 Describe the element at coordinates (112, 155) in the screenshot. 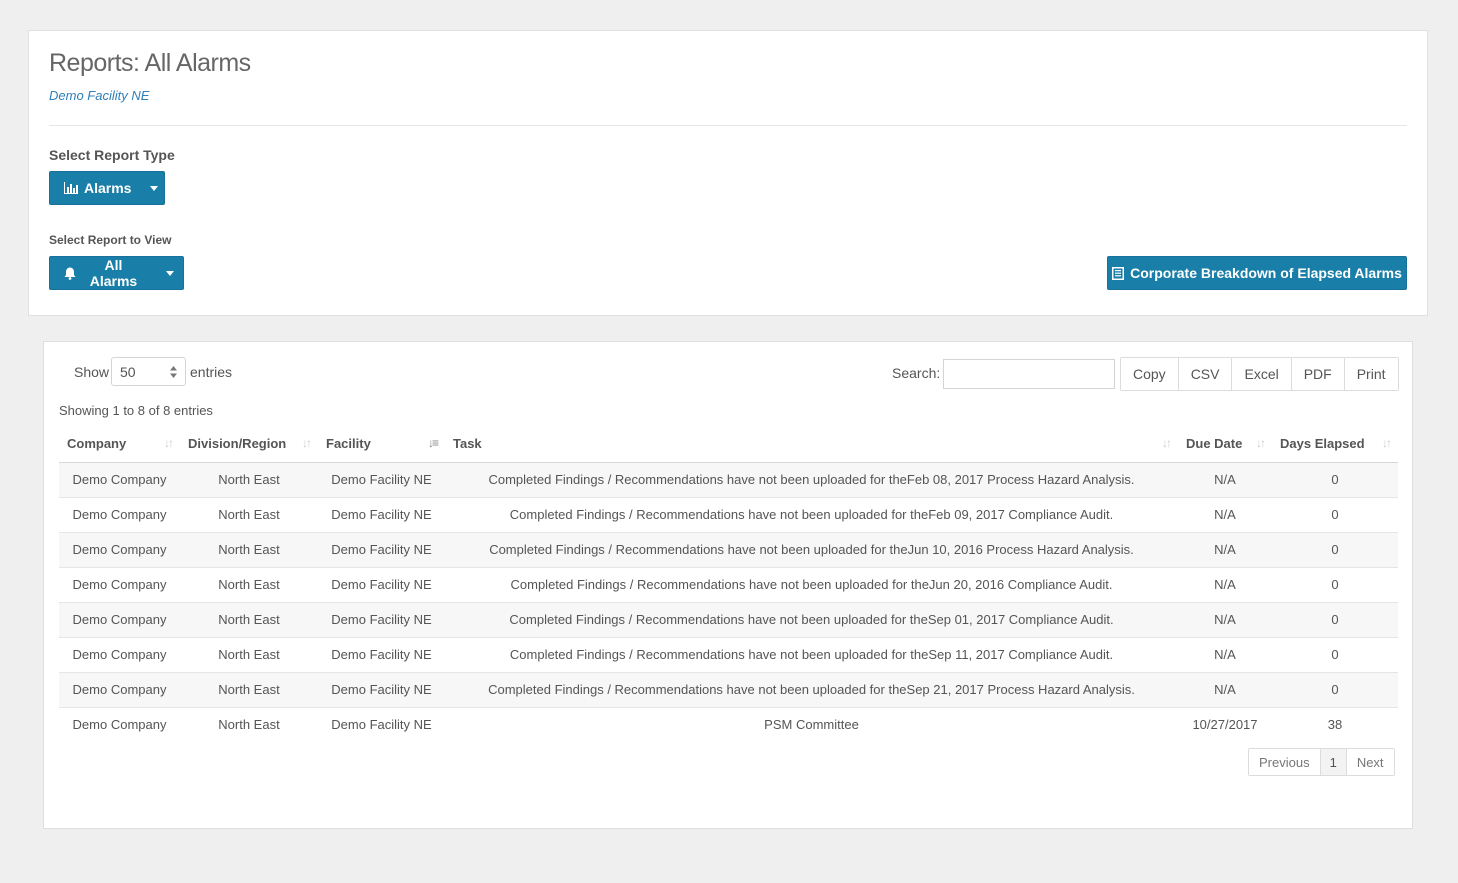

I see `report-type-label: Select Report Type` at that location.